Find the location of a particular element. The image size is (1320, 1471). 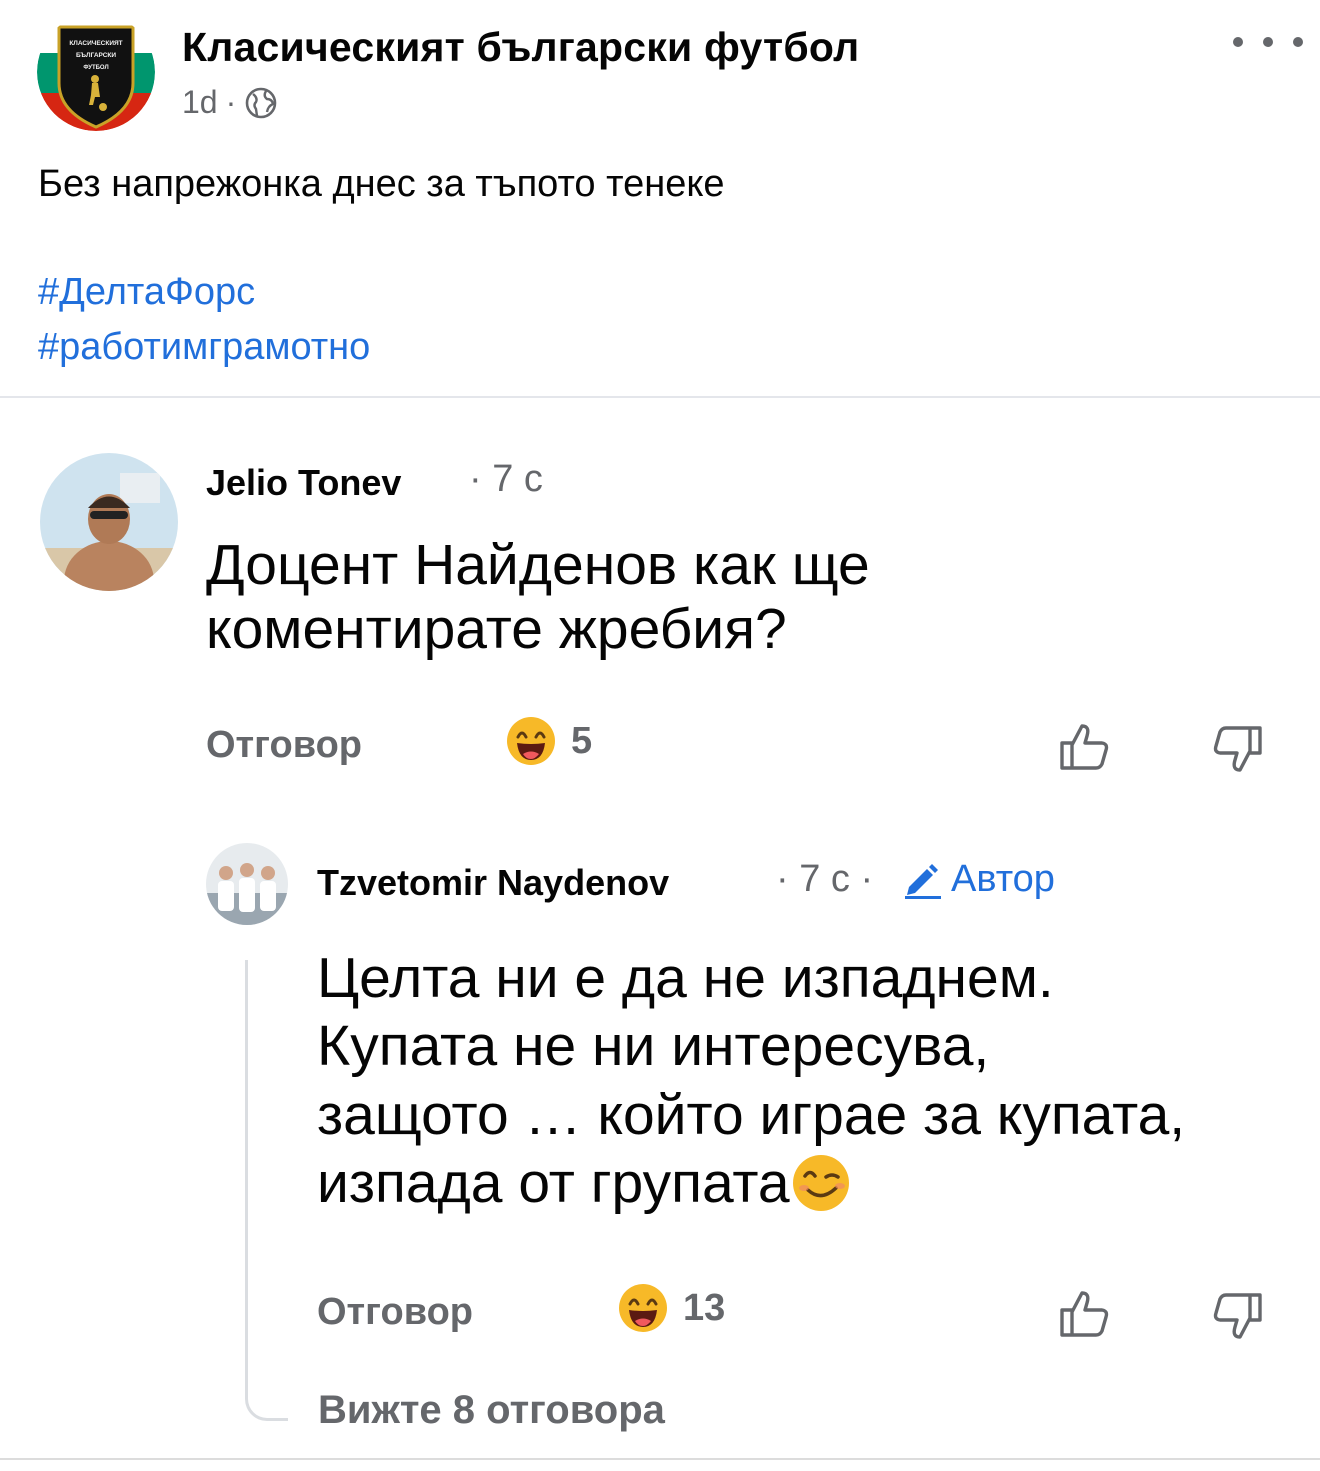

reaction-count: 13 is located at coordinates (704, 1307).